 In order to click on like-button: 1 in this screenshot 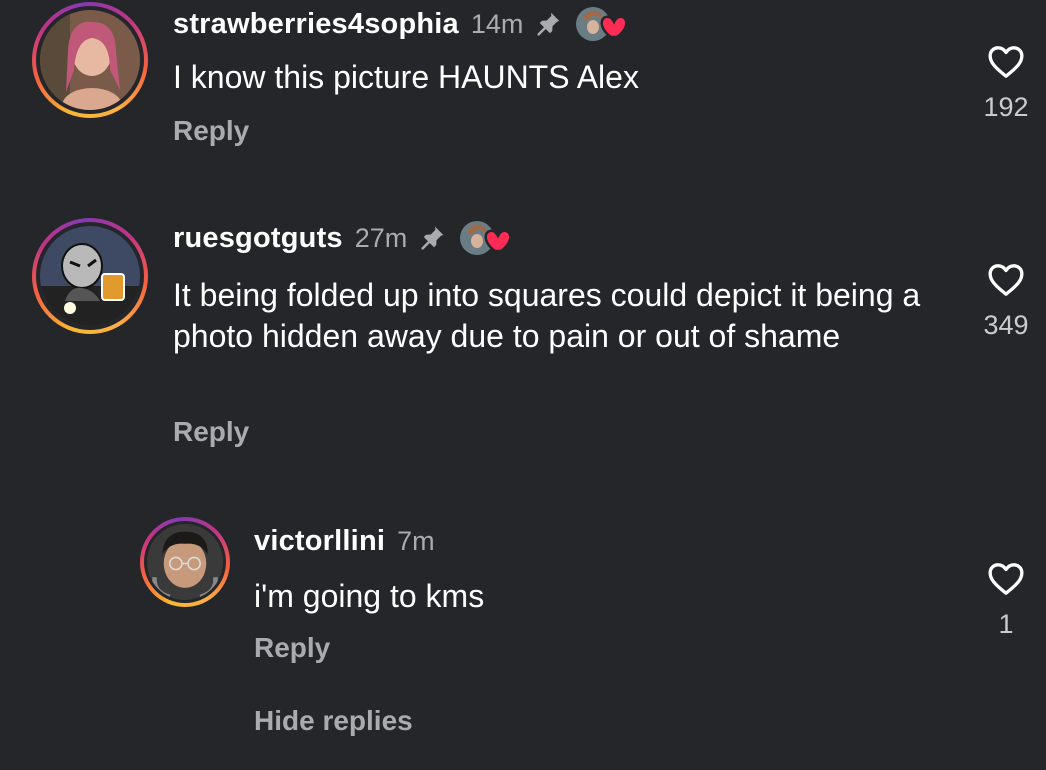, I will do `click(1006, 599)`.